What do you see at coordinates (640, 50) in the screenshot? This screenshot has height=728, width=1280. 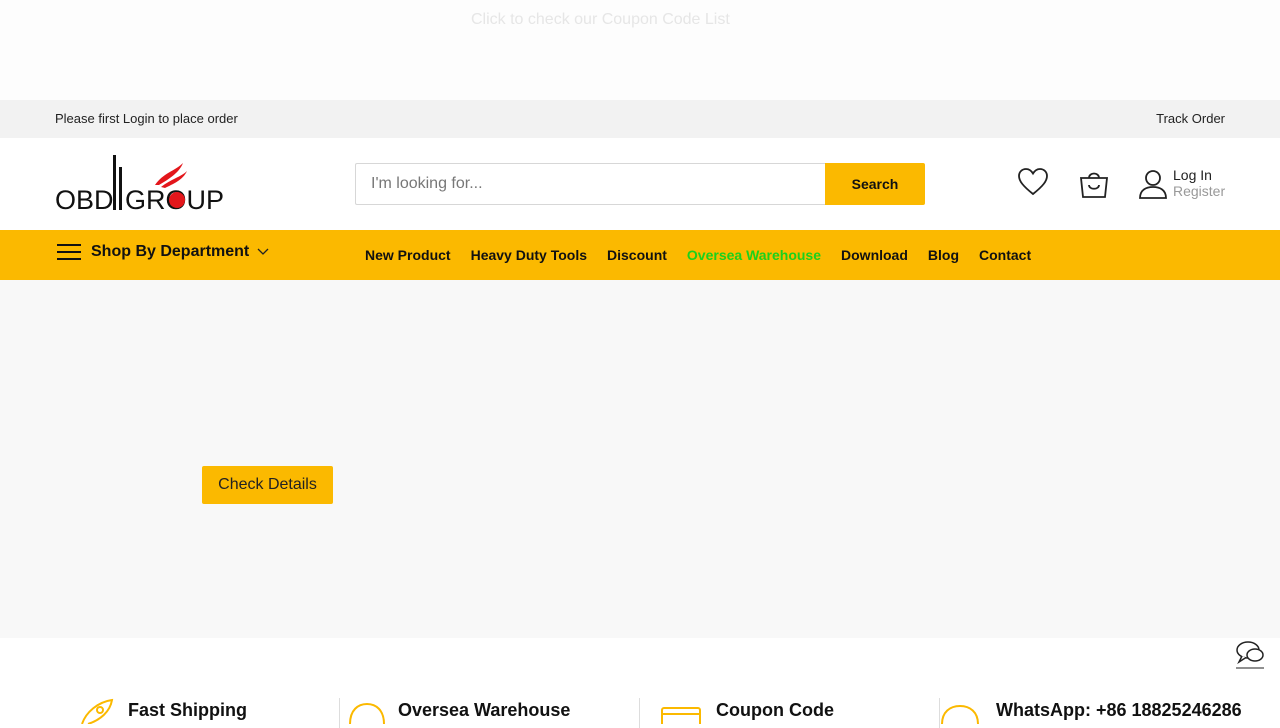 I see `coupon-bar: Click to check our Coupon Code List` at bounding box center [640, 50].